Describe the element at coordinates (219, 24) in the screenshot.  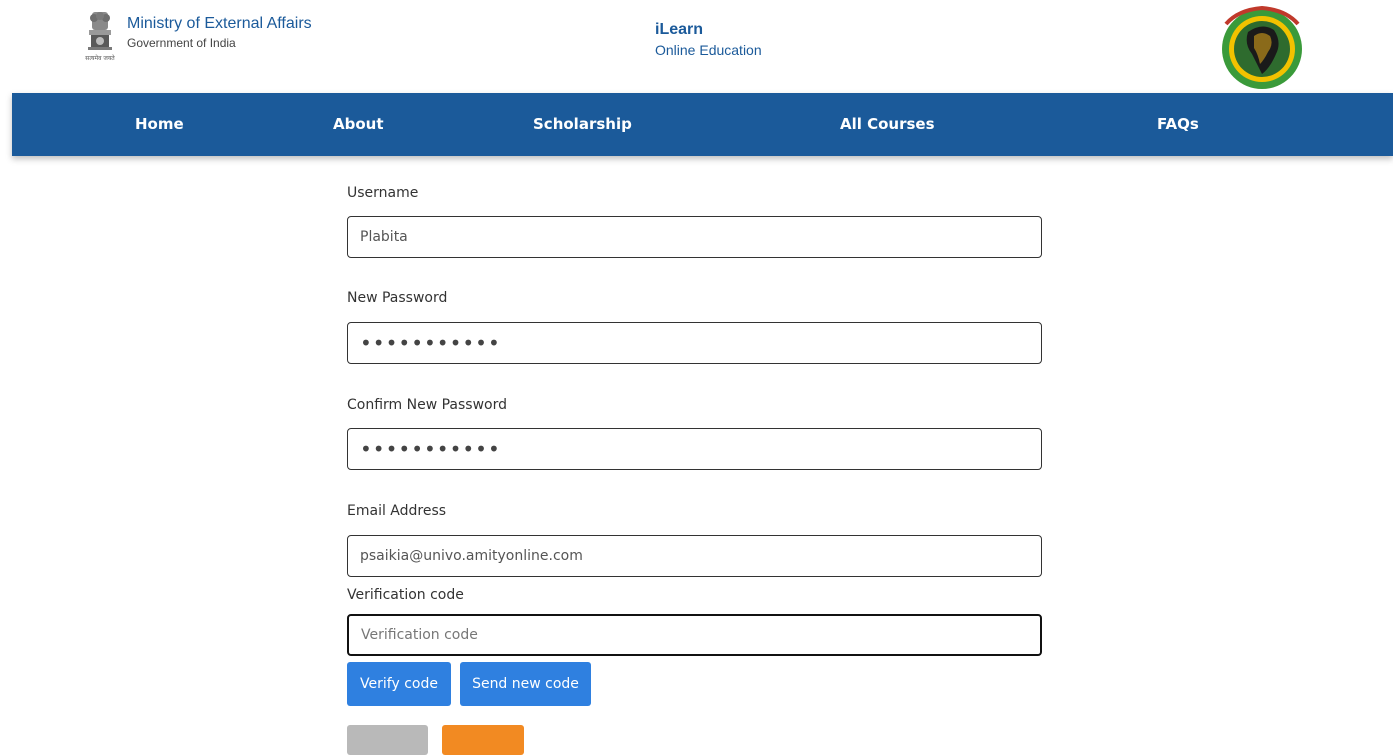
I see `brand-title: Ministry of External Affairs` at that location.